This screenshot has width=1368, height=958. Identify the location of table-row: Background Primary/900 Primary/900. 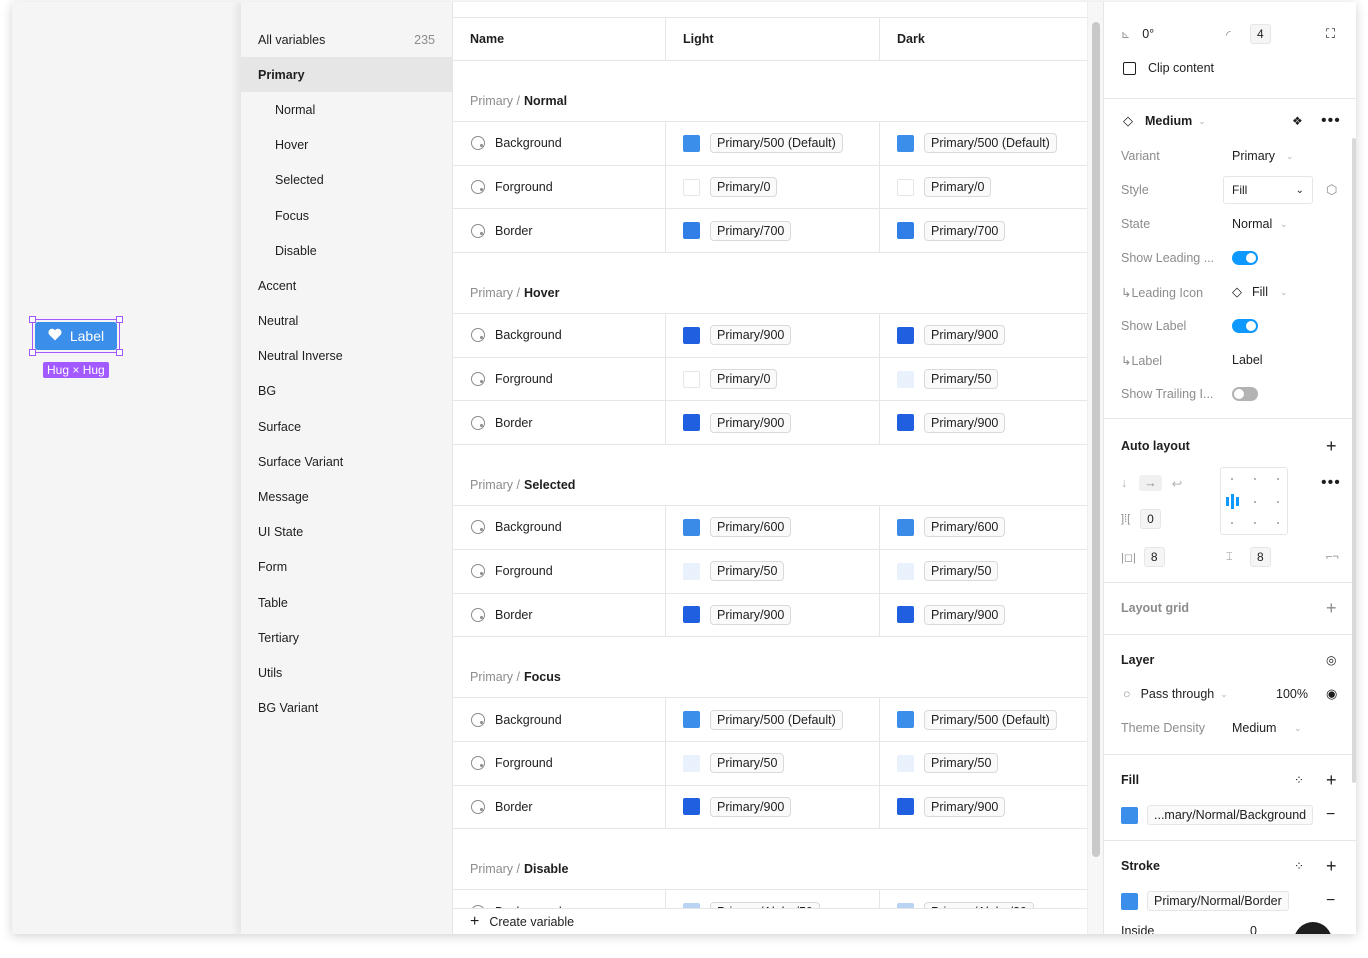
(770, 336).